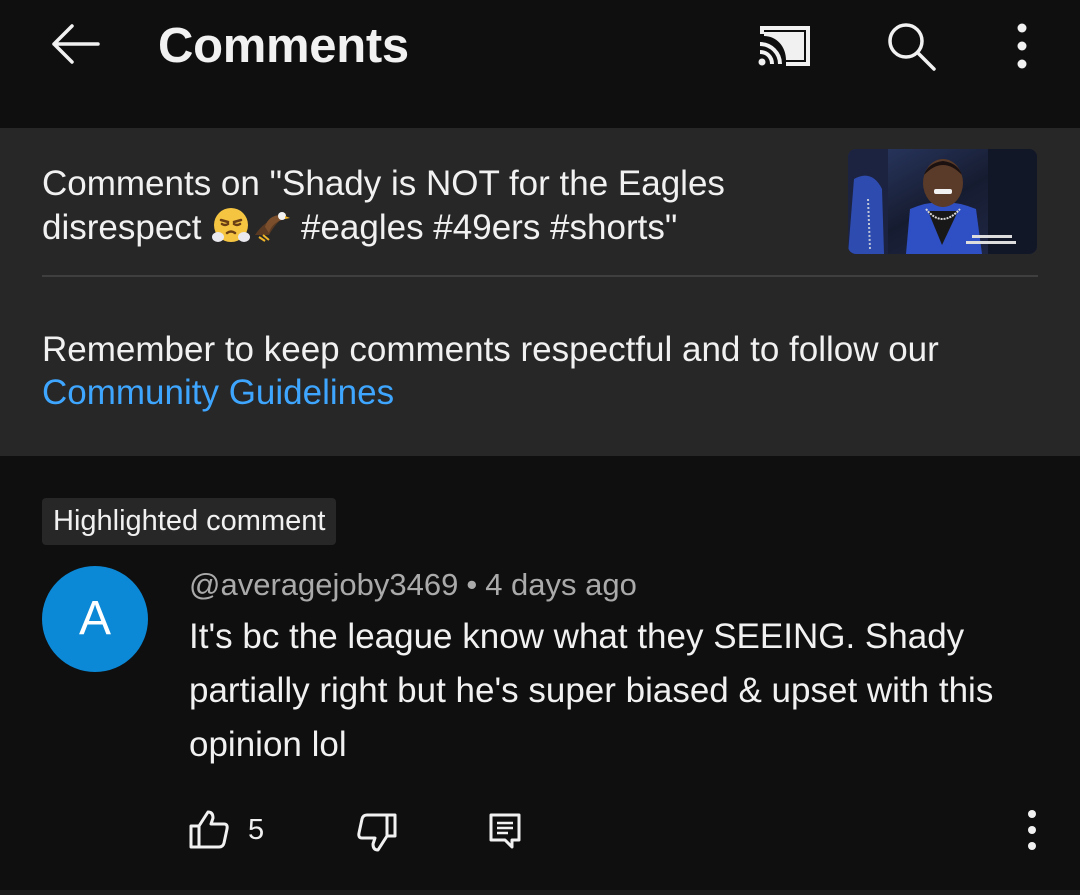 This screenshot has width=1080, height=895. What do you see at coordinates (561, 584) in the screenshot?
I see `comment-time: 4 days ago` at bounding box center [561, 584].